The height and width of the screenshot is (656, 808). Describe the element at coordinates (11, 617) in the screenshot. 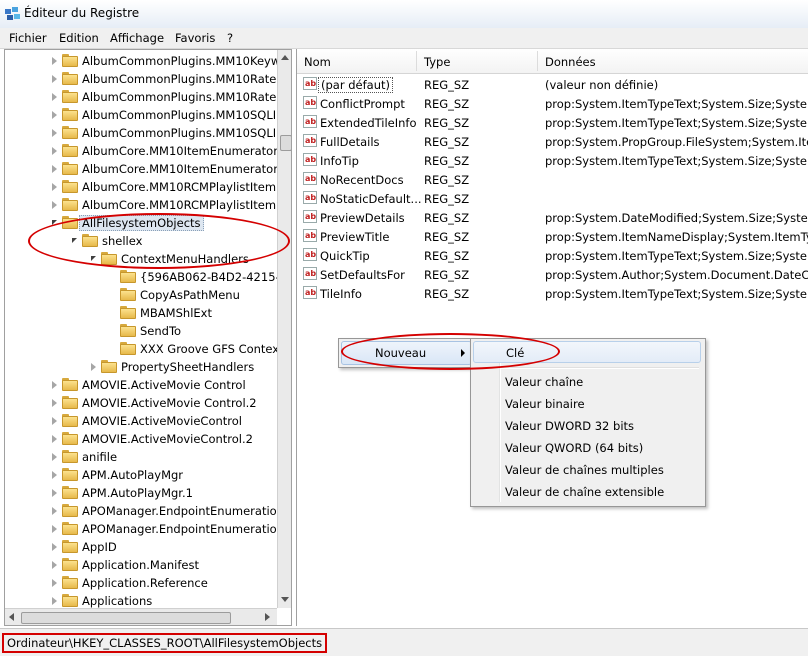

I see `scroll-left-icon` at that location.